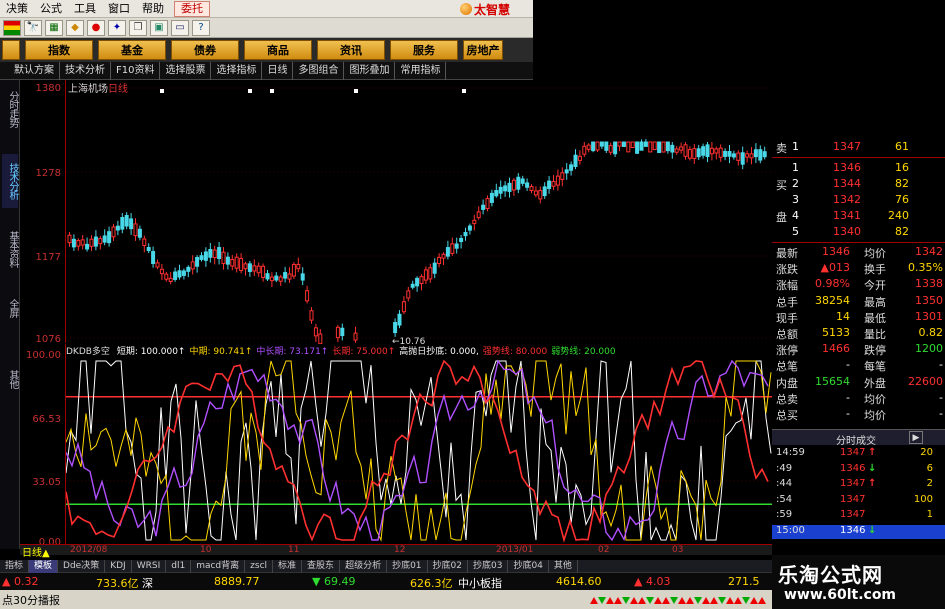 This screenshot has height=609, width=945. I want to click on tab-common-indicators: 常用指标, so click(421, 70).